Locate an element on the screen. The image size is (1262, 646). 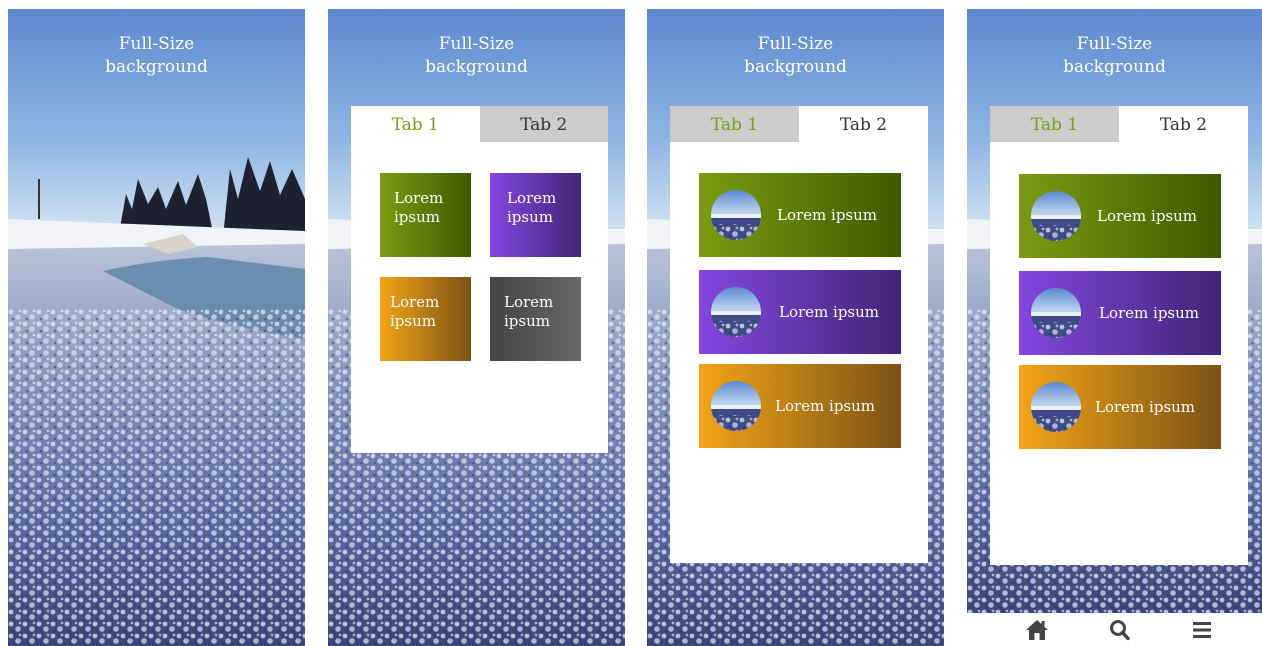
bottom-nav is located at coordinates (1114, 629).